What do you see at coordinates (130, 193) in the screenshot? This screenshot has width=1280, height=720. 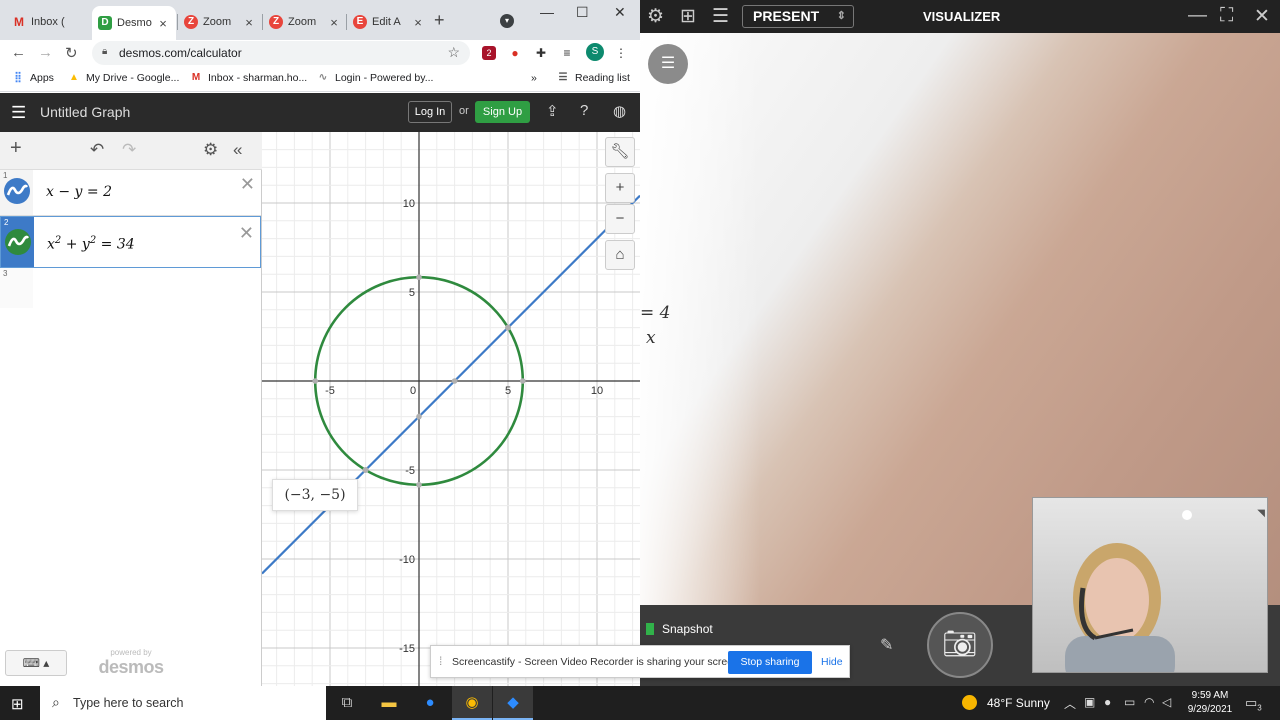 I see `expression-row: 1 x − y = 2 ✕` at bounding box center [130, 193].